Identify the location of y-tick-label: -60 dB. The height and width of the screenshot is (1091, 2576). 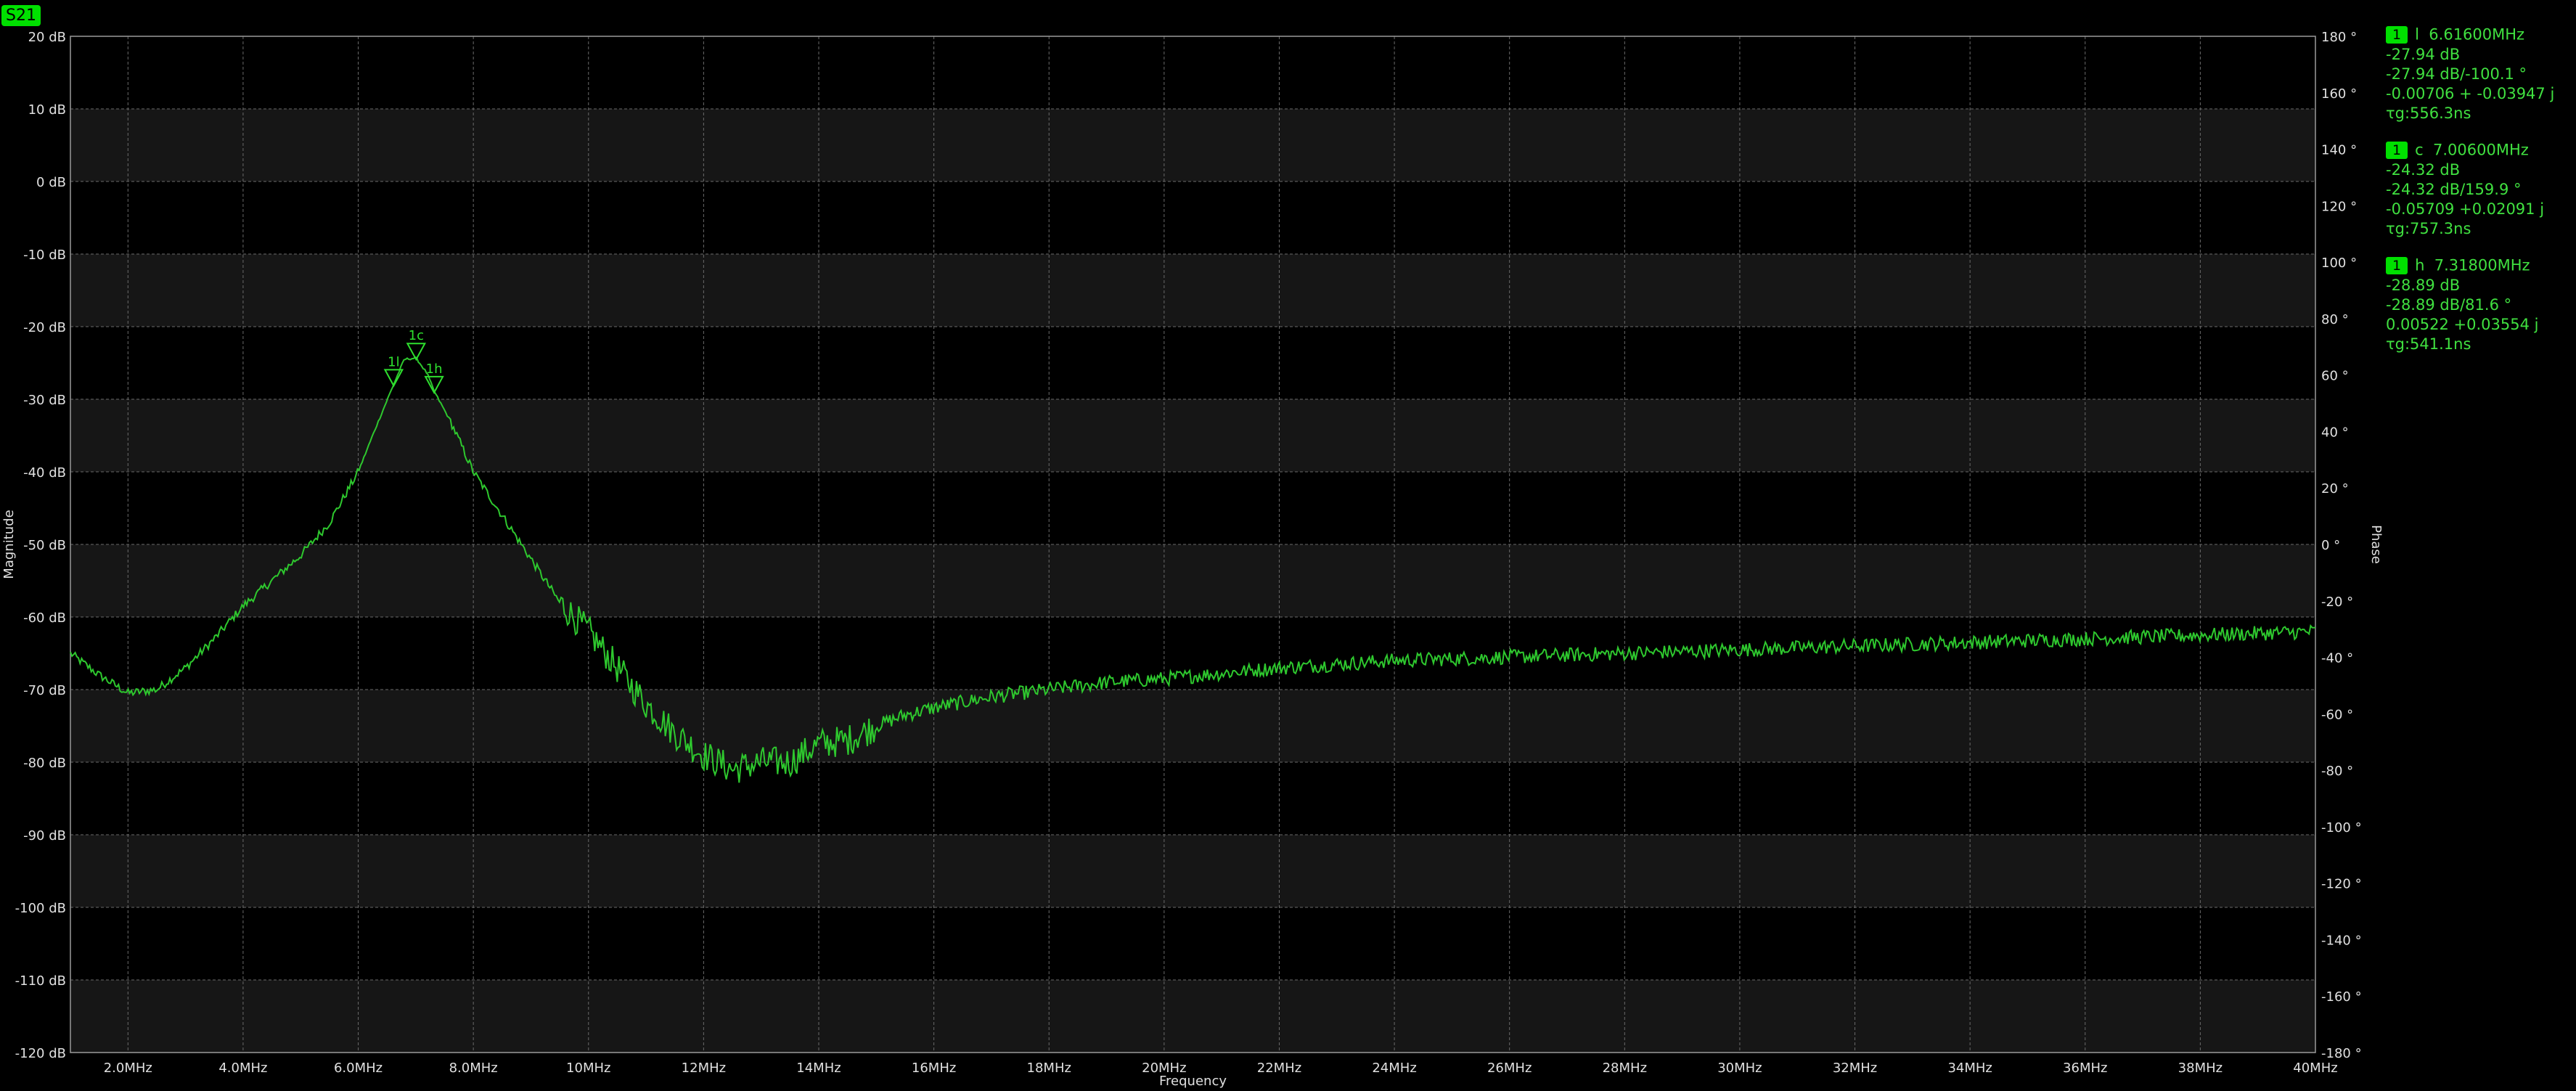
(45, 618).